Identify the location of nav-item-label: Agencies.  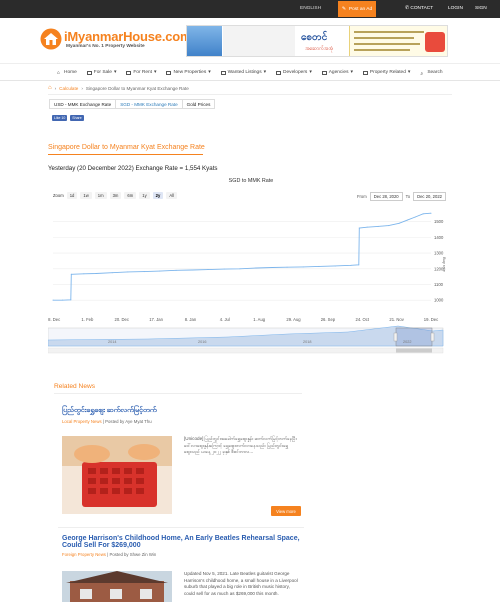
(338, 72).